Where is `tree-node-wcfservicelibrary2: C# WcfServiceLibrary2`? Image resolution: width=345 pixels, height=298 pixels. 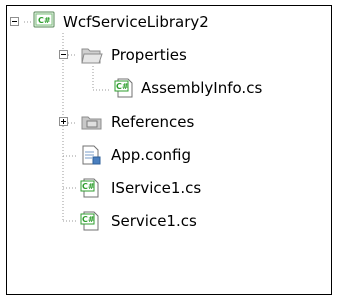 tree-node-wcfservicelibrary2: C# WcfServiceLibrary2 is located at coordinates (167, 20).